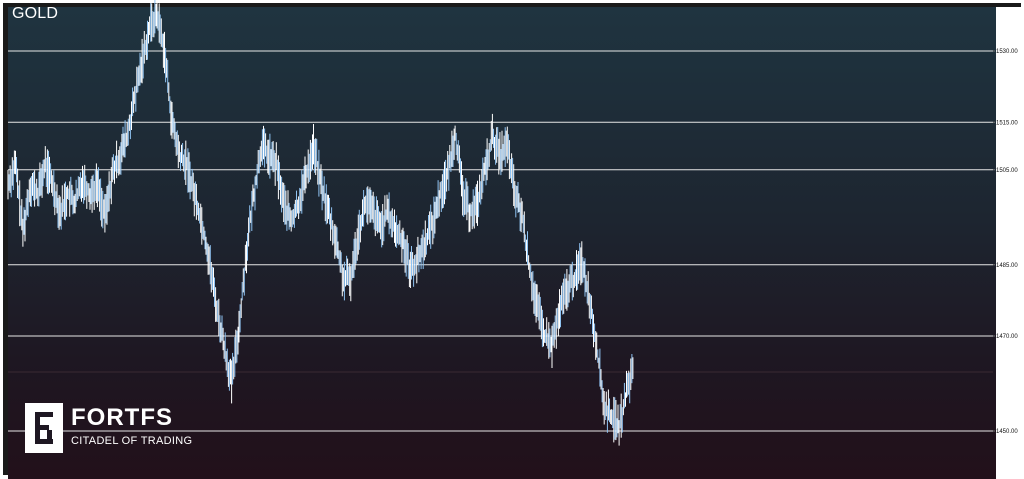  What do you see at coordinates (1007, 337) in the screenshot?
I see `axis-label: 1470.00` at bounding box center [1007, 337].